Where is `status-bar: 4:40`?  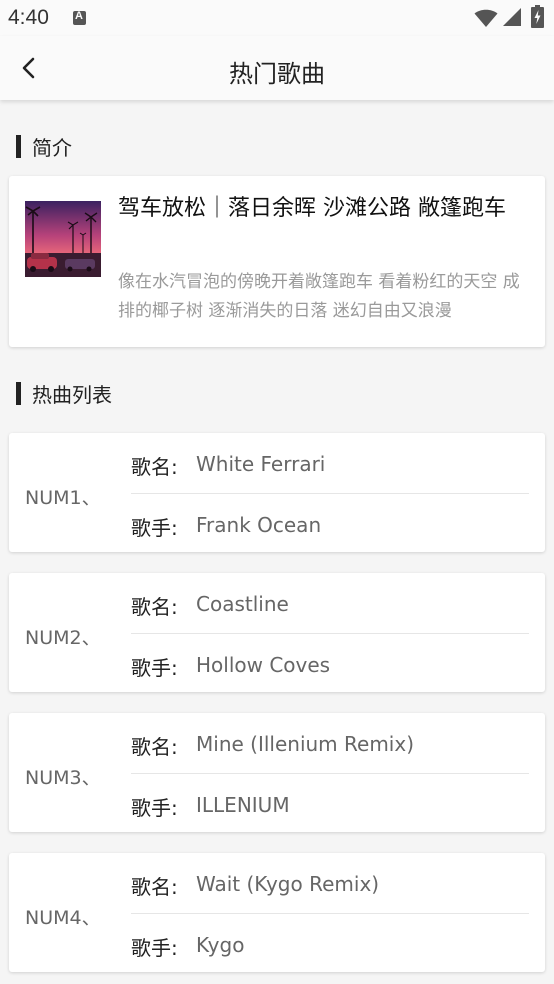
status-bar: 4:40 is located at coordinates (277, 18).